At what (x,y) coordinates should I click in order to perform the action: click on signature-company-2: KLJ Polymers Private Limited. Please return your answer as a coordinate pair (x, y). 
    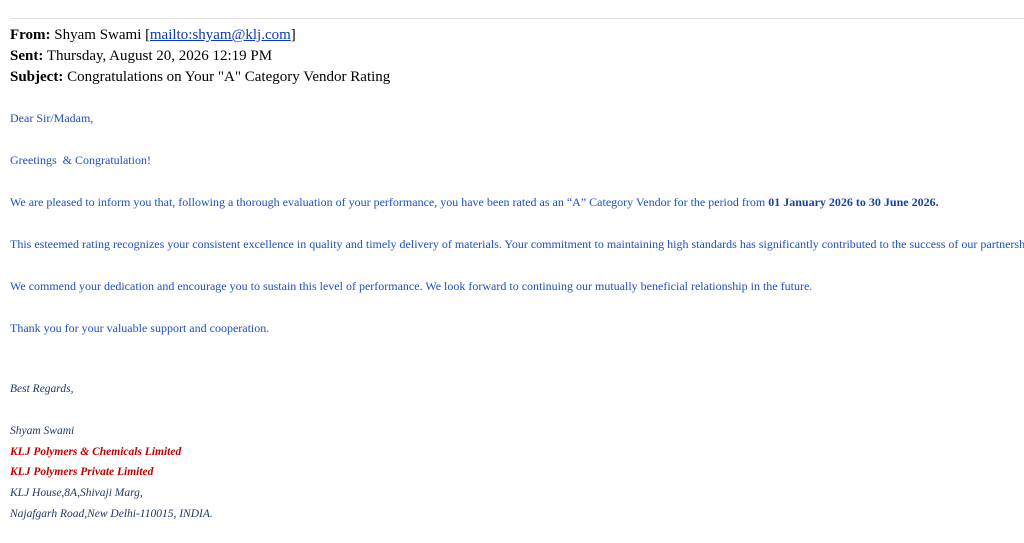
    Looking at the image, I should click on (82, 472).